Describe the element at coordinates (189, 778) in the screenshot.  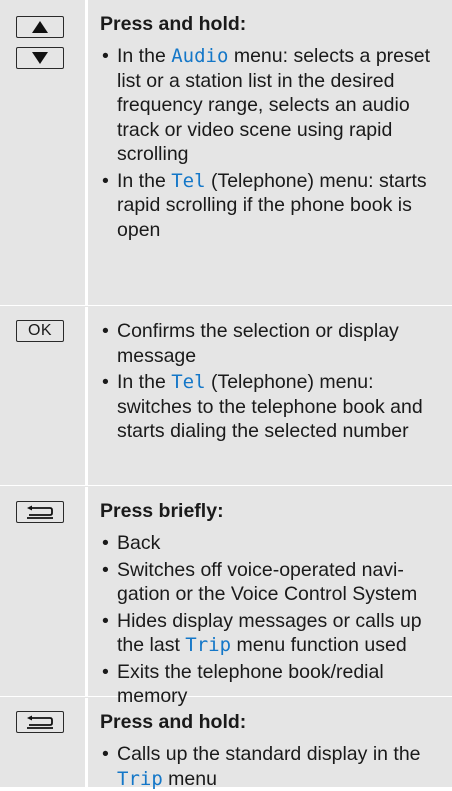
I see `bullet-text: menu` at that location.